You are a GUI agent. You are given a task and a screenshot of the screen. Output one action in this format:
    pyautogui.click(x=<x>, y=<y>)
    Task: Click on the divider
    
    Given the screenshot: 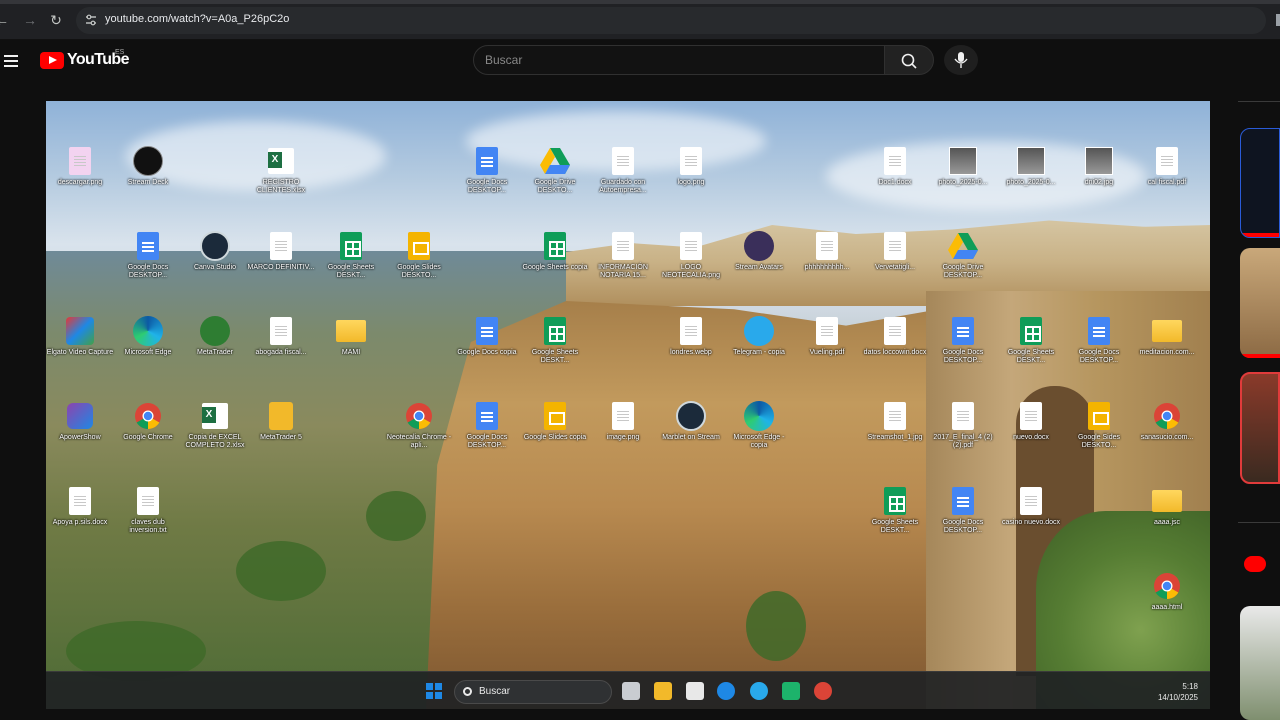 What is the action you would take?
    pyautogui.click(x=1259, y=101)
    